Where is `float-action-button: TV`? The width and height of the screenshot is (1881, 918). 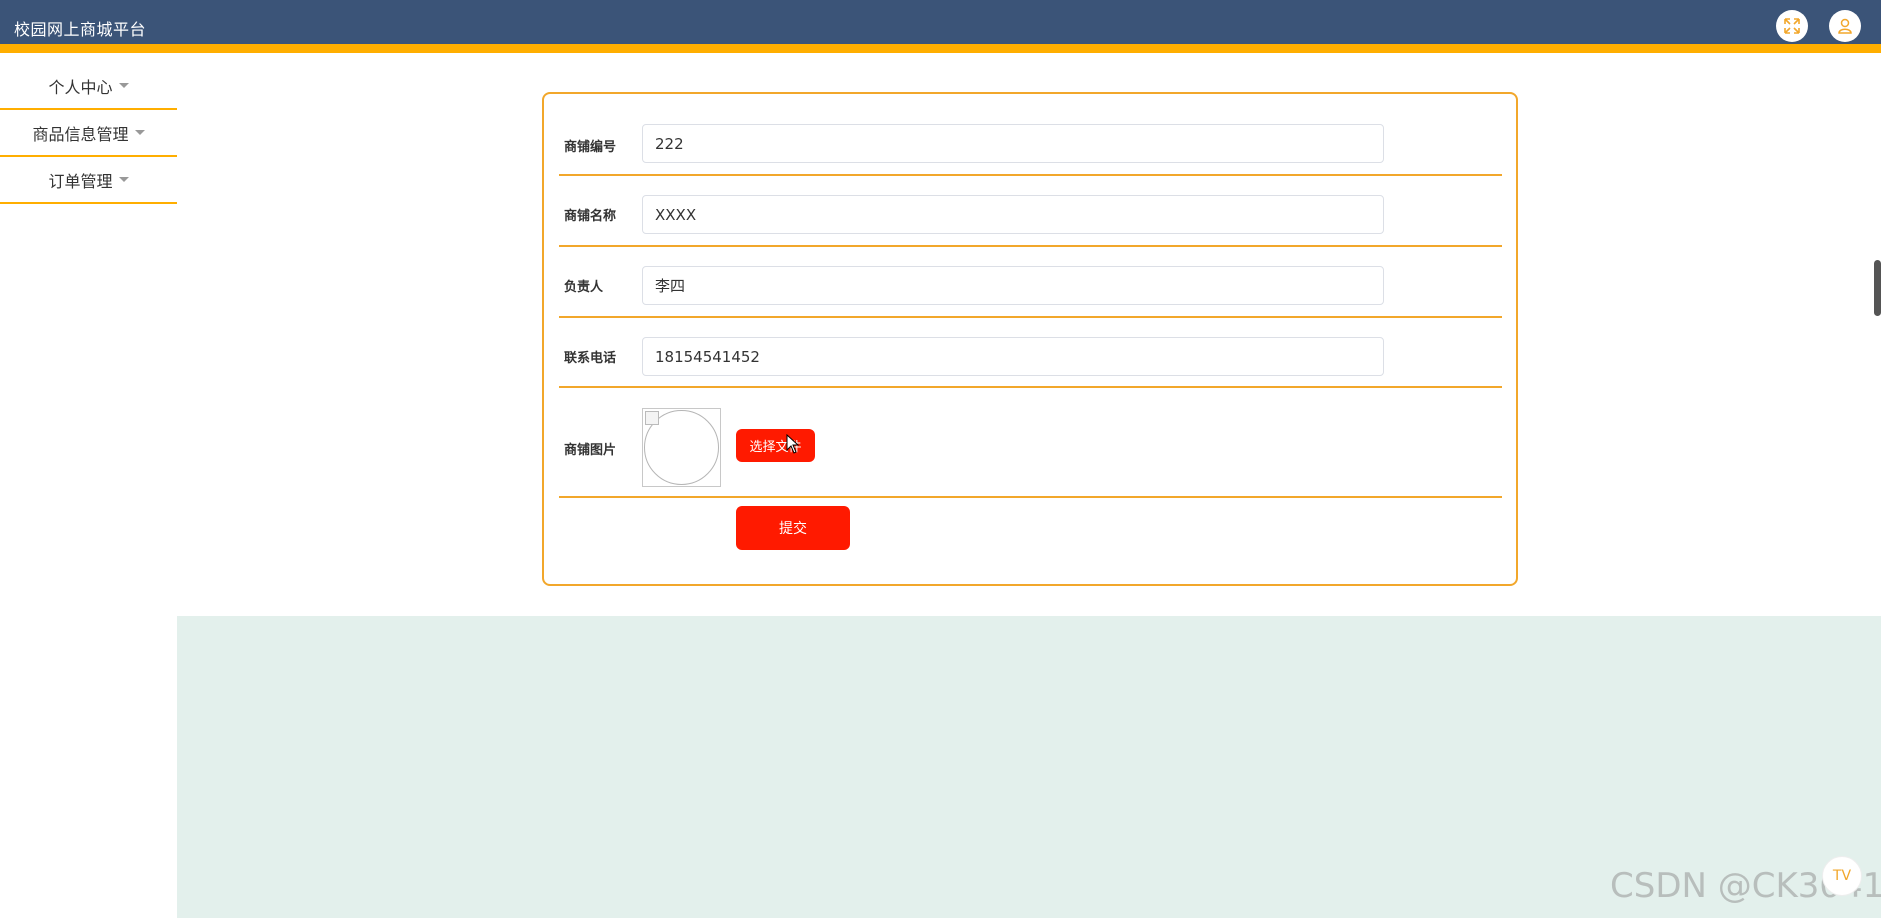
float-action-button: TV is located at coordinates (1842, 876).